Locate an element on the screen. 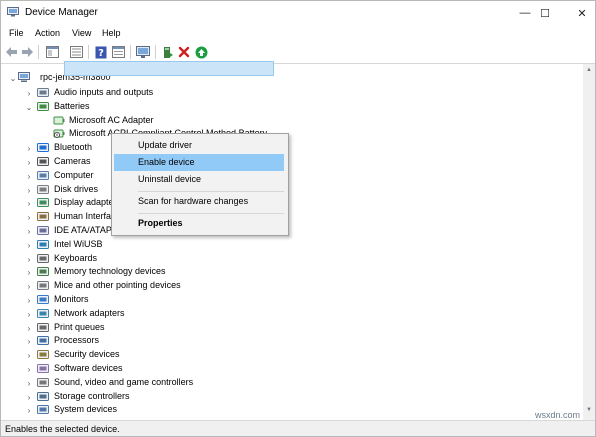 The image size is (596, 437). menu-update-driver: Update driver is located at coordinates (200, 145).